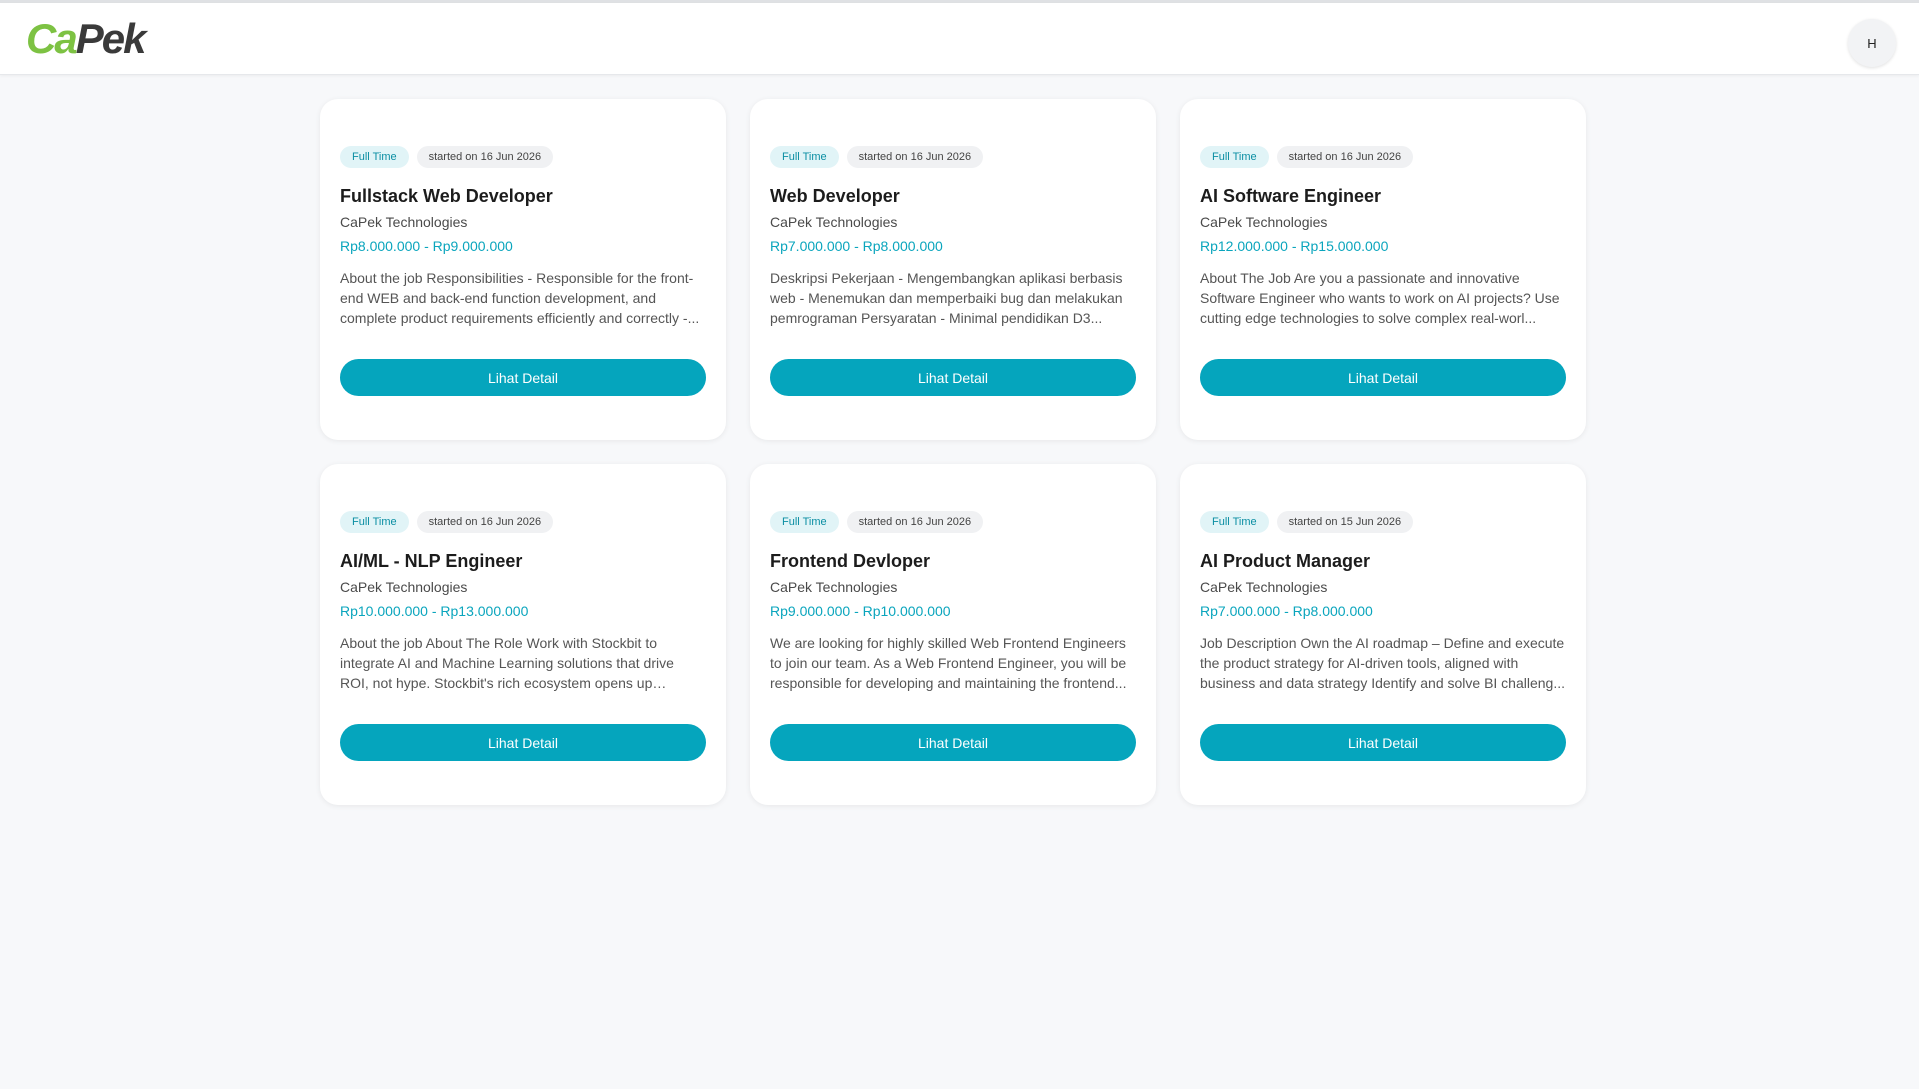 This screenshot has height=1089, width=1919. I want to click on start-date-badge: started on 15 Jun 2026, so click(1345, 522).